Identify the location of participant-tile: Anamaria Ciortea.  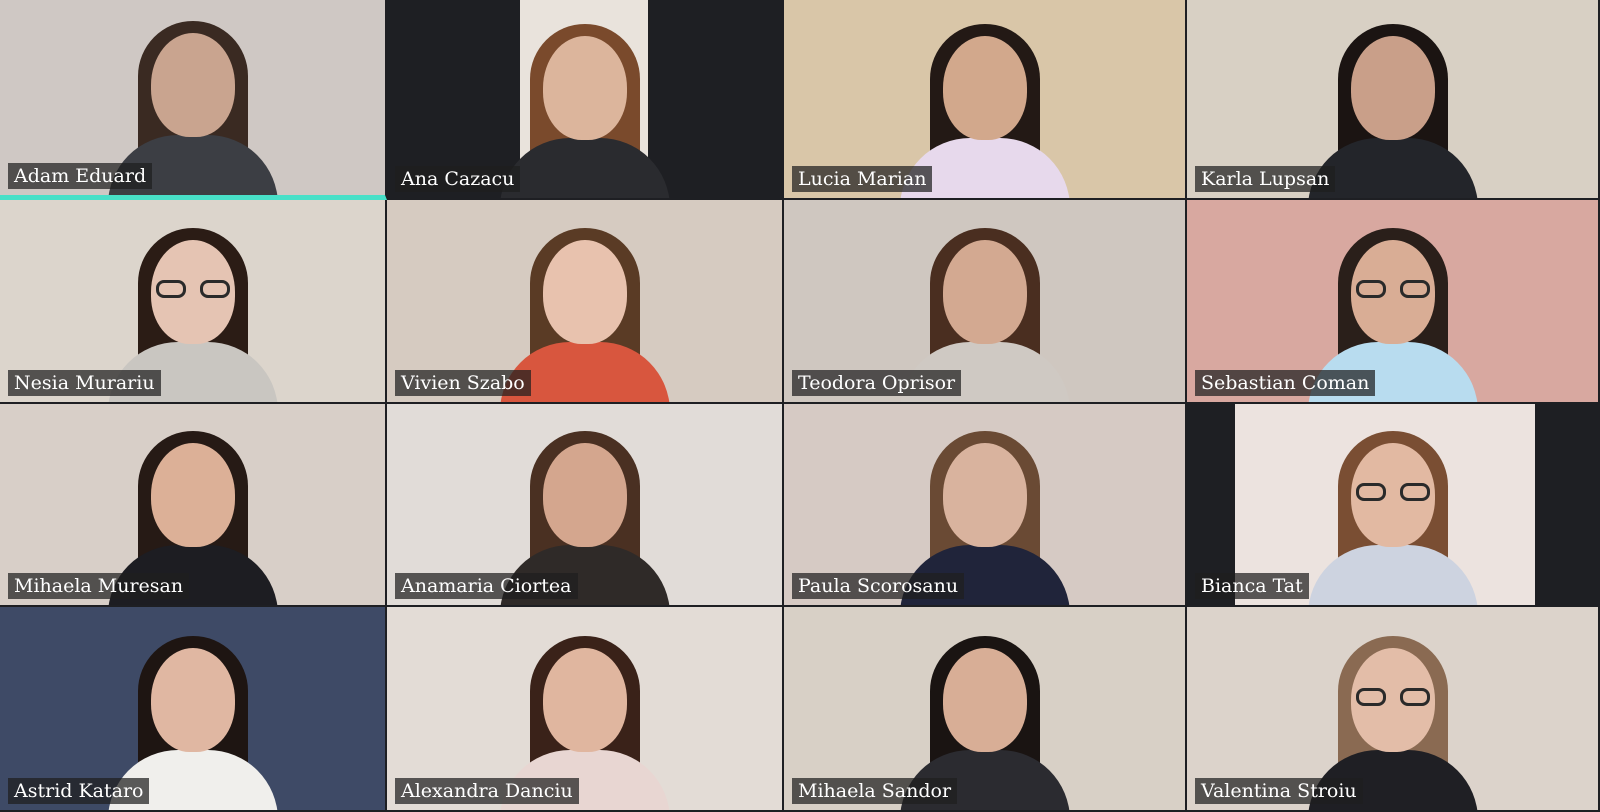
(585, 505).